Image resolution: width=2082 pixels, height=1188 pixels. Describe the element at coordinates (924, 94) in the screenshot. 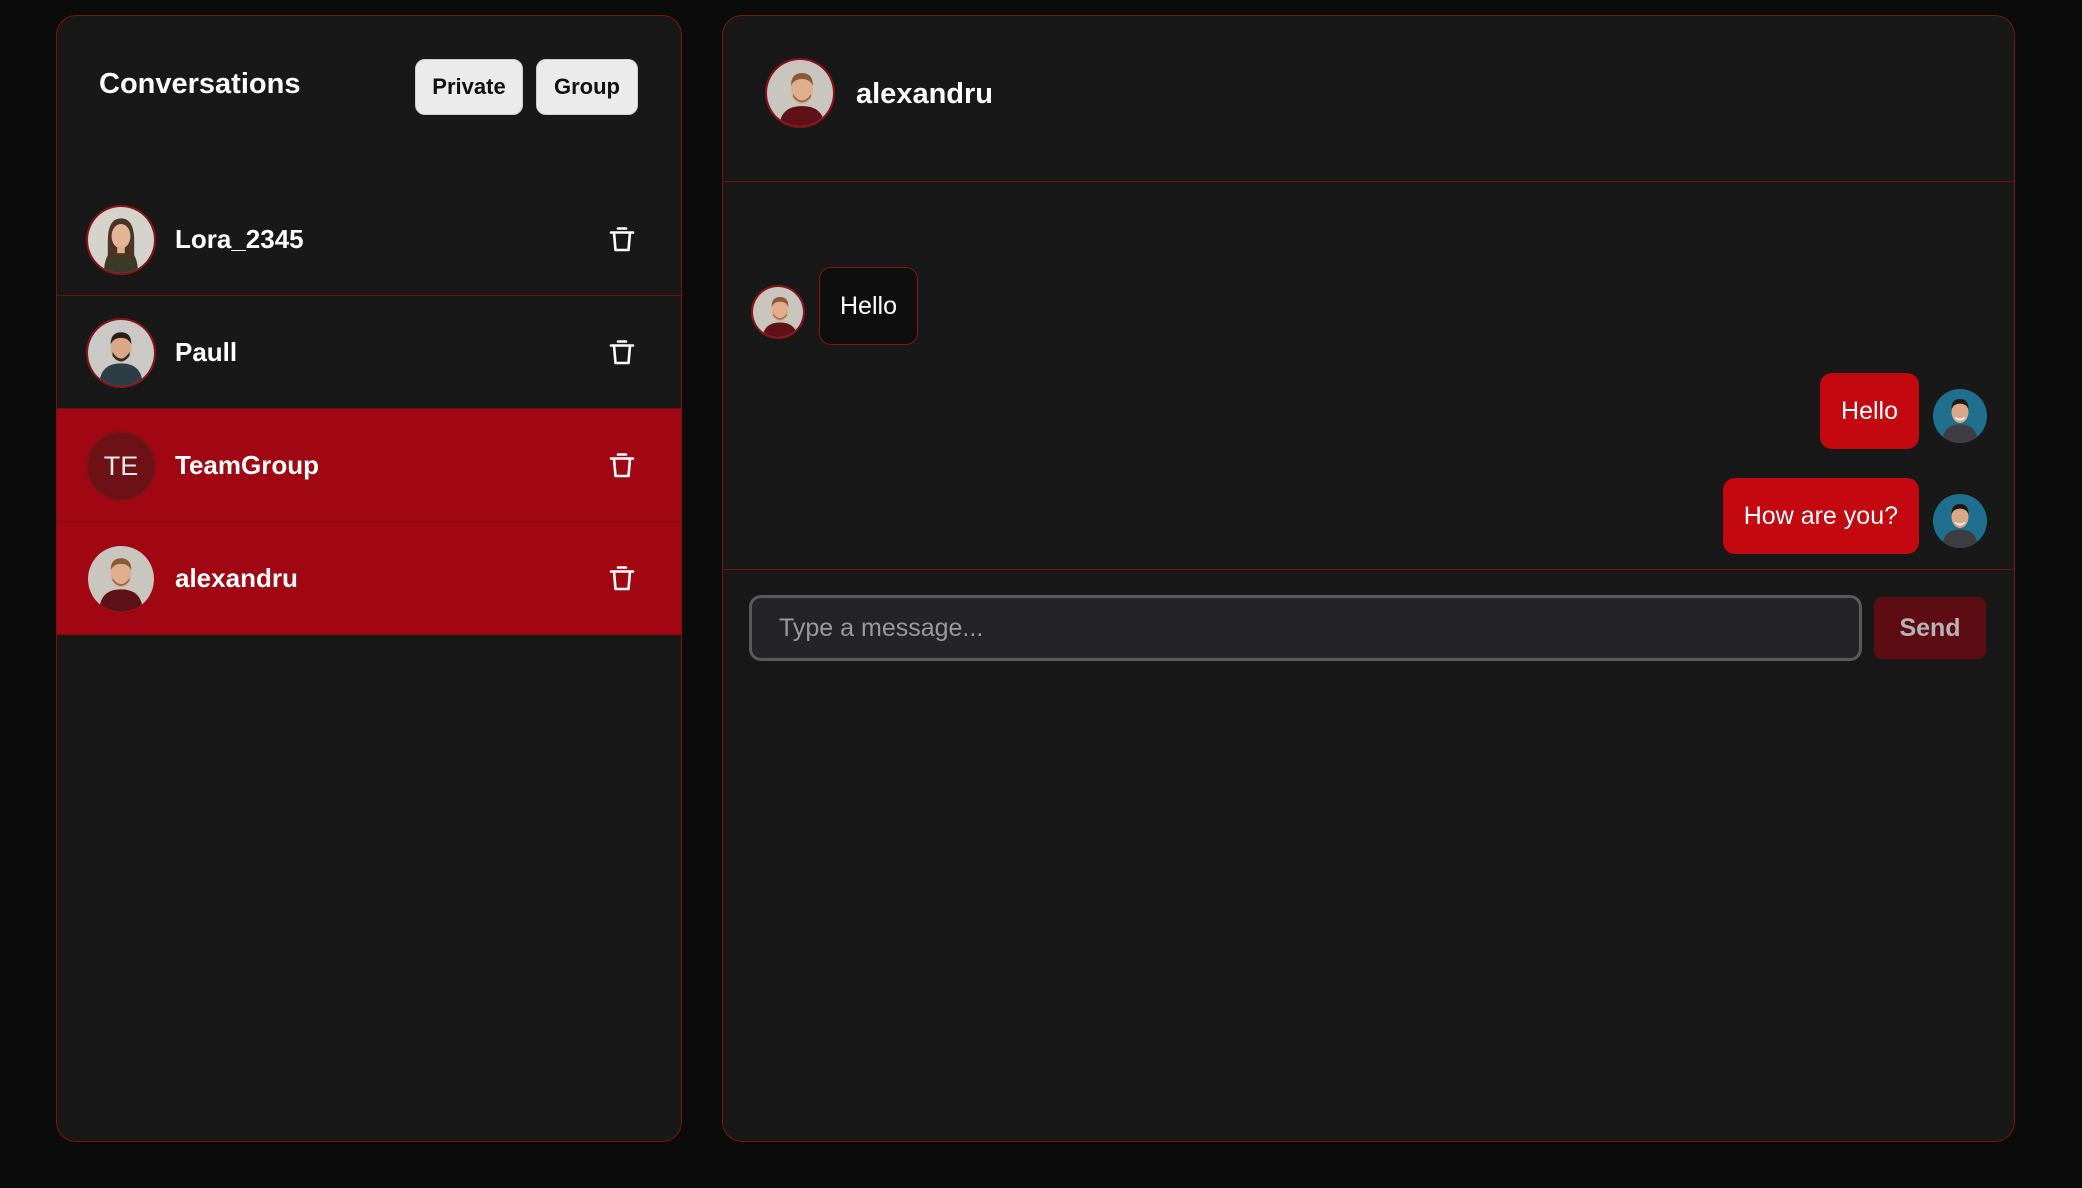

I see `contact-name: alexandru` at that location.